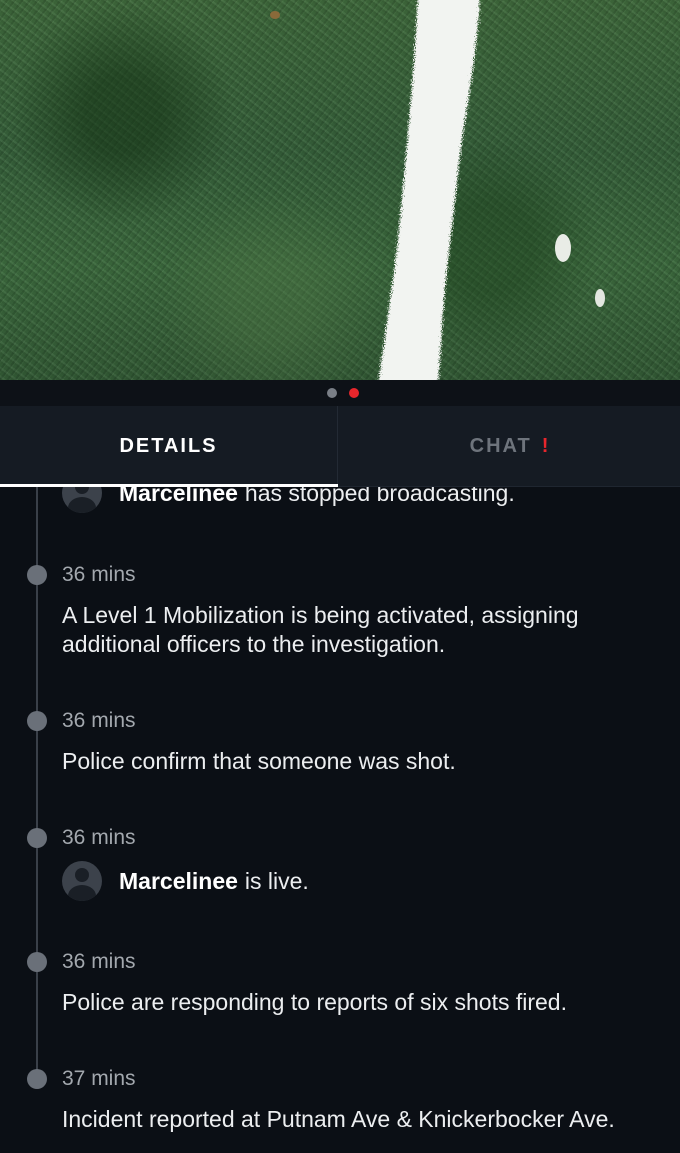 This screenshot has width=680, height=1153. I want to click on broadcast-event: Marcelinee has stopped broadcasting., so click(288, 500).